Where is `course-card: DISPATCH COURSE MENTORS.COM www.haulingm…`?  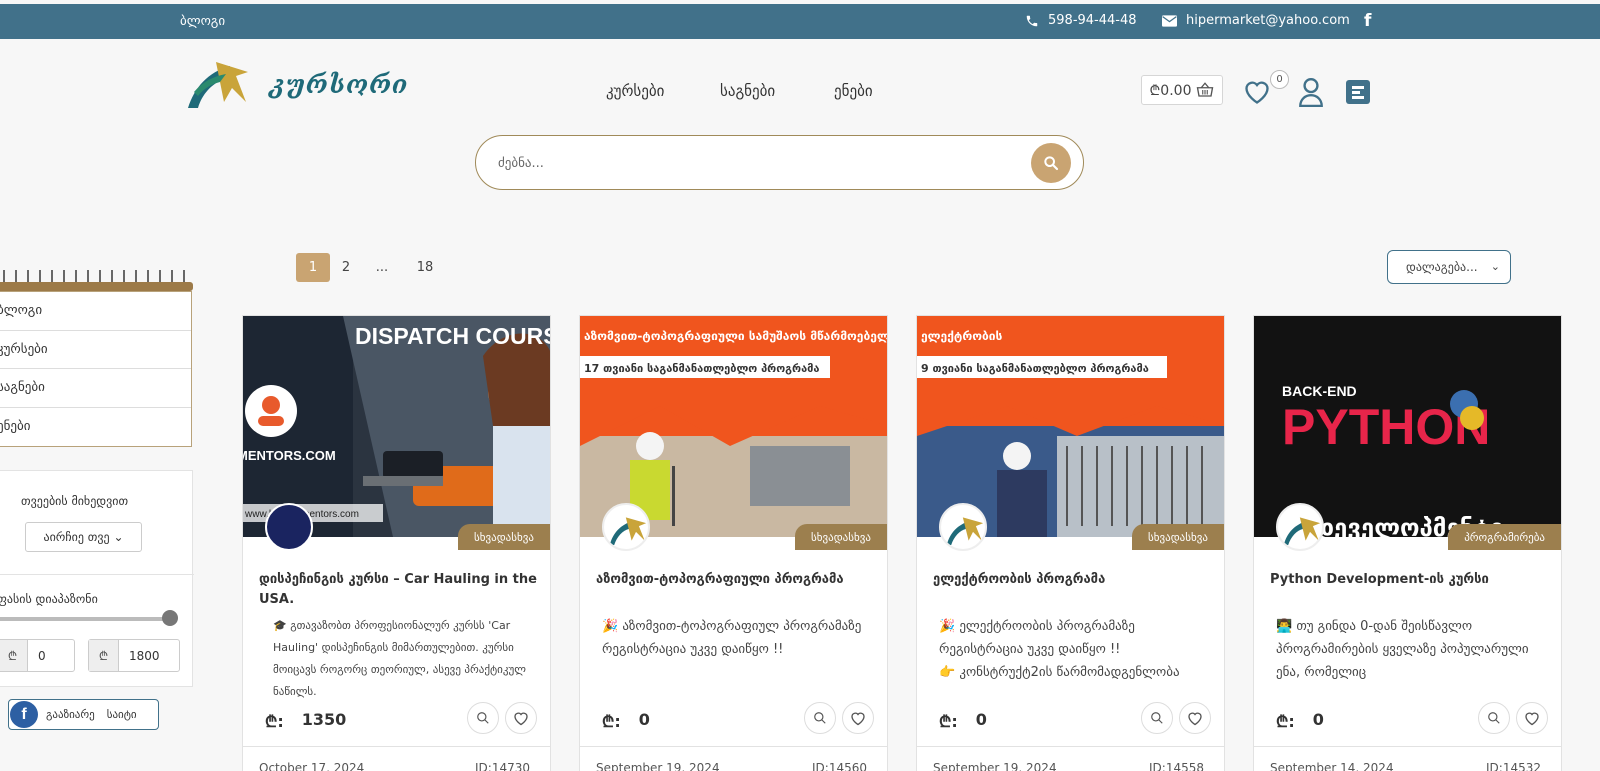
course-card: DISPATCH COURSE MENTORS.COM www.haulingm… is located at coordinates (396, 543).